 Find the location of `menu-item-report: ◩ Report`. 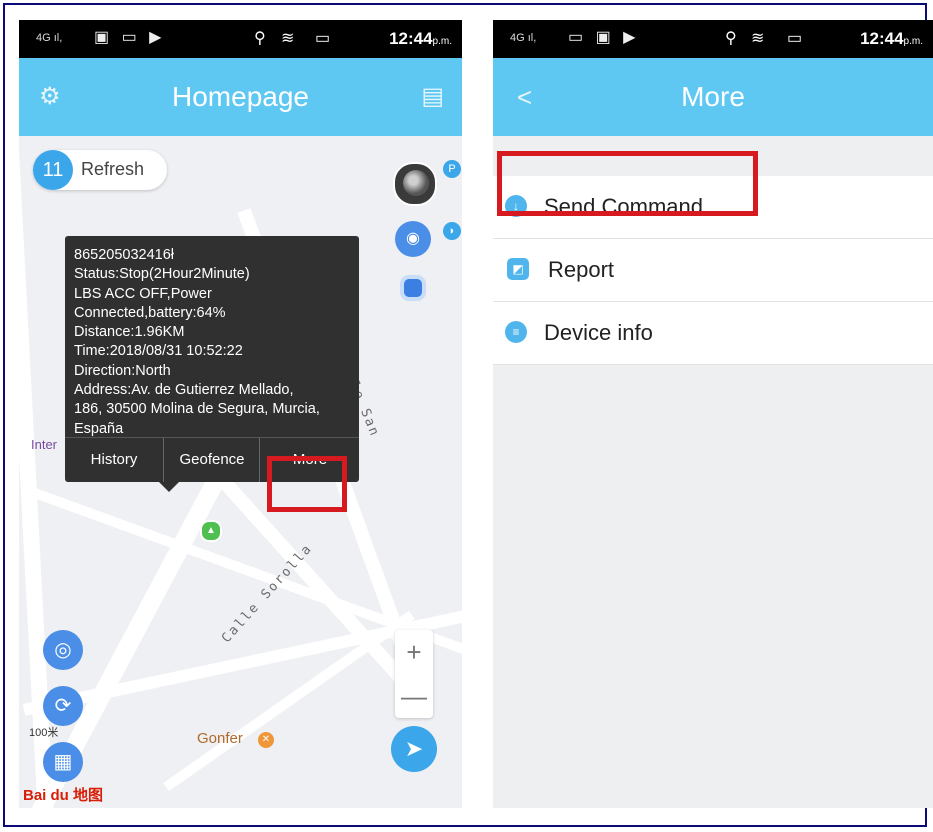

menu-item-report: ◩ Report is located at coordinates (713, 270).